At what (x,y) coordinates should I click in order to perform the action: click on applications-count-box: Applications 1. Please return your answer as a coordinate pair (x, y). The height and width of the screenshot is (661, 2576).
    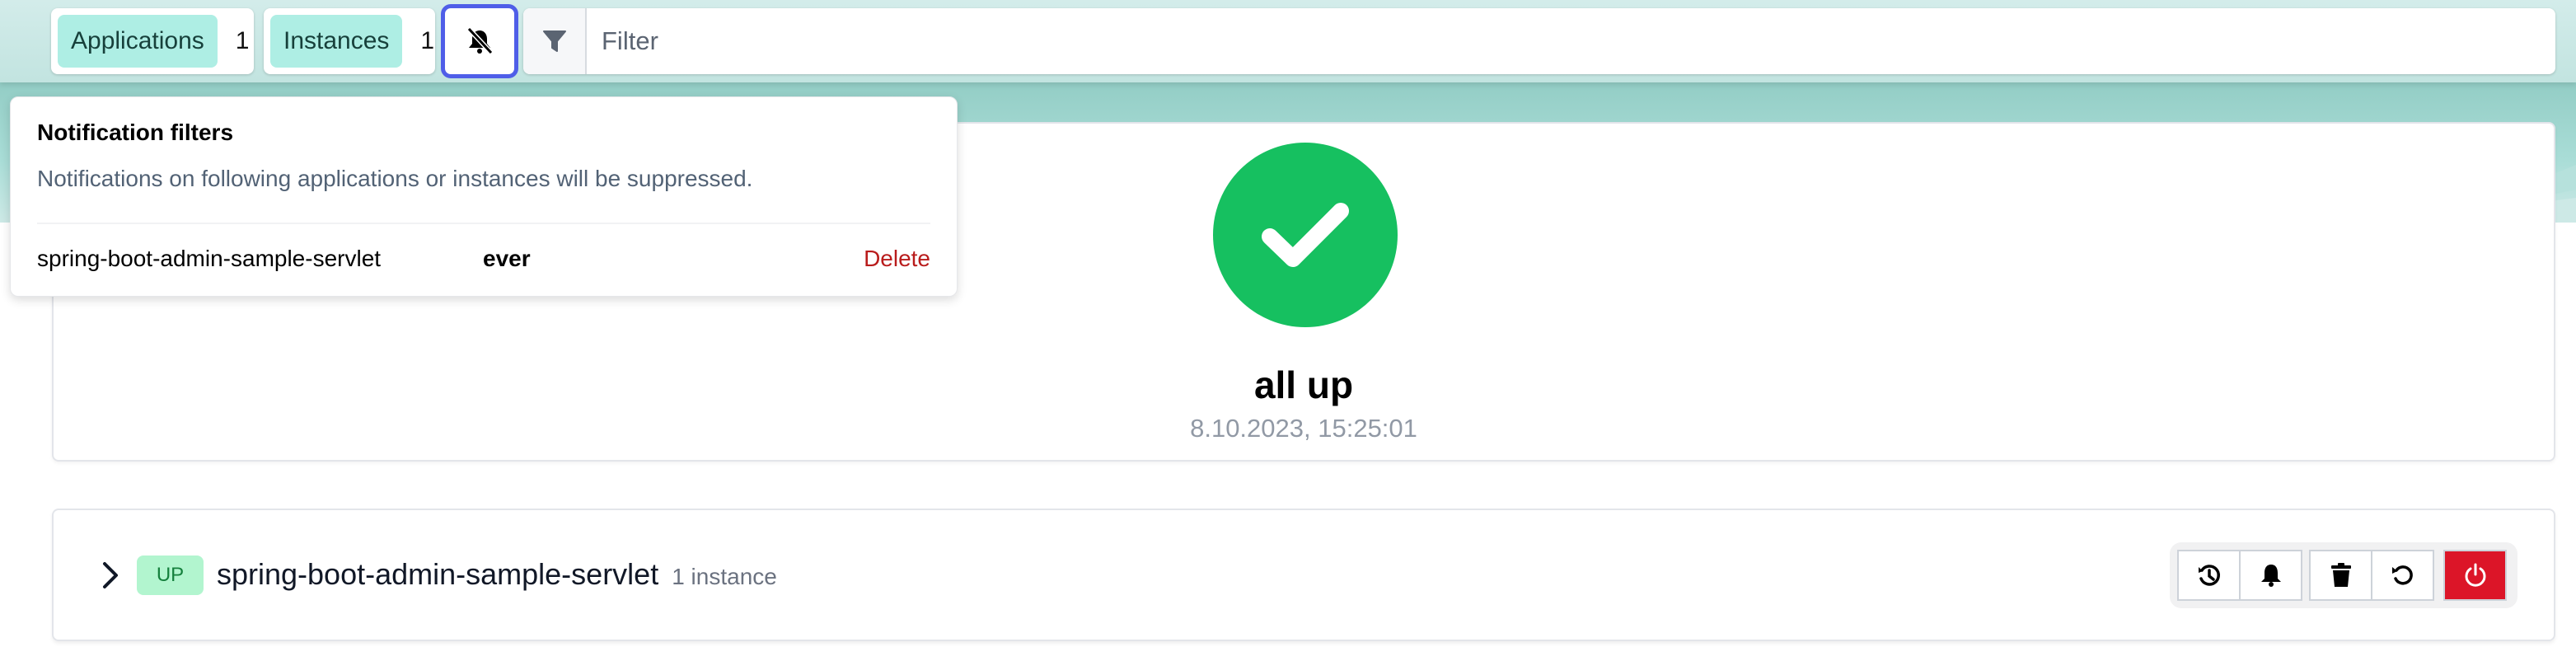
    Looking at the image, I should click on (152, 41).